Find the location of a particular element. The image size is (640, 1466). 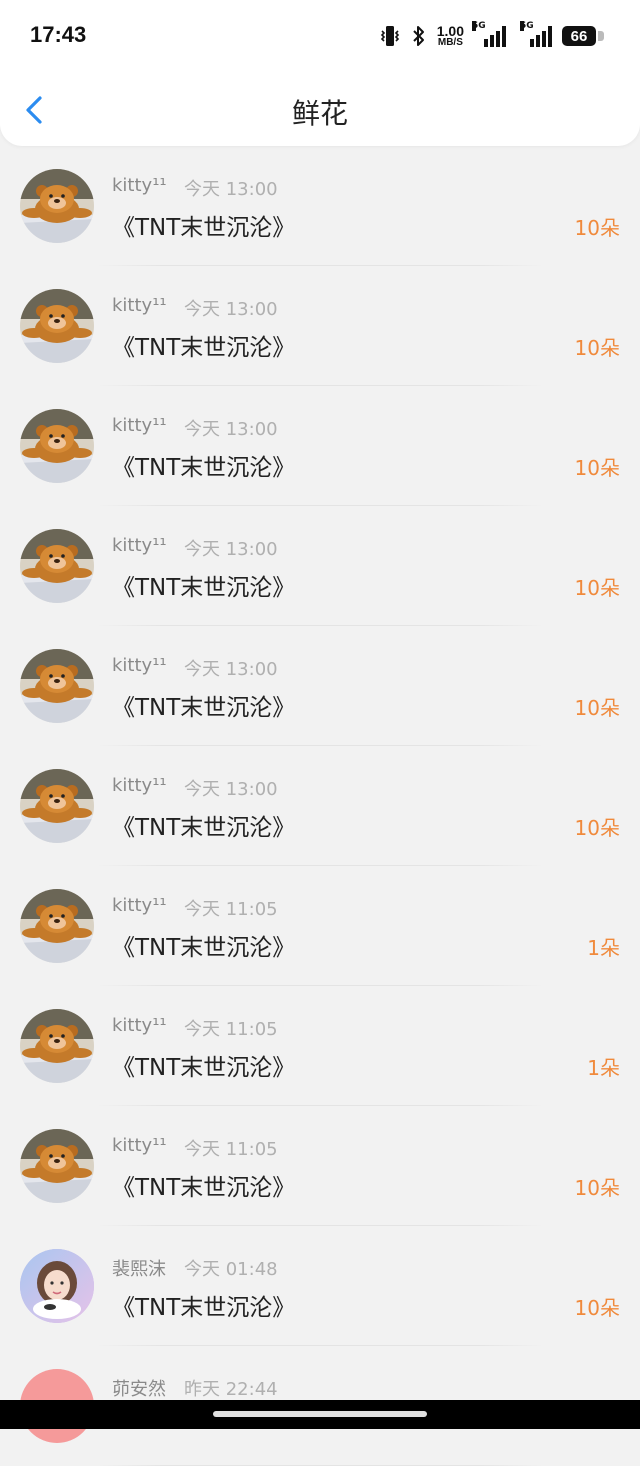

list-item-5: kitty¹¹ 今天 13:00 《TNT末世沉沦》 10朵 is located at coordinates (320, 686).